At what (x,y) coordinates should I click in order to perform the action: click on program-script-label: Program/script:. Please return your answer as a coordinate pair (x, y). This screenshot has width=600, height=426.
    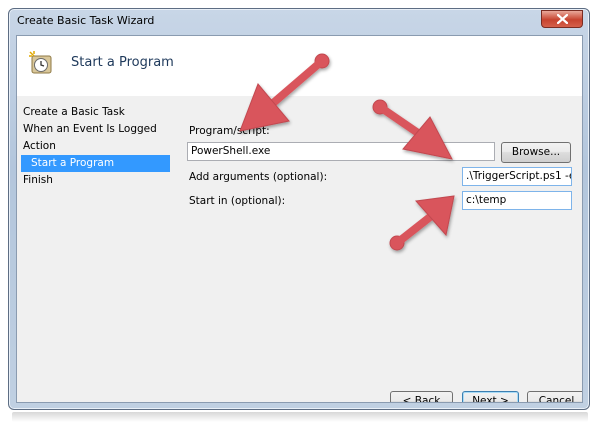
    Looking at the image, I should click on (229, 131).